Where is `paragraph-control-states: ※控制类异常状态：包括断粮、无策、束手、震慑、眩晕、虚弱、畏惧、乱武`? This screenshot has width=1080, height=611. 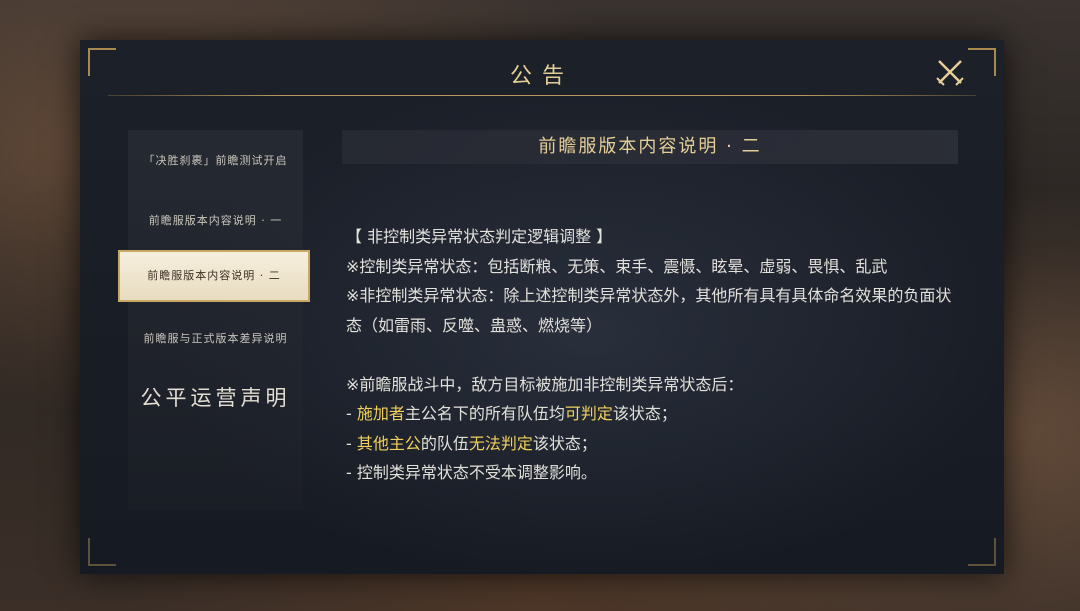
paragraph-control-states: ※控制类异常状态：包括断粮、无策、束手、震慑、眩晕、虚弱、畏惧、乱武 is located at coordinates (617, 266).